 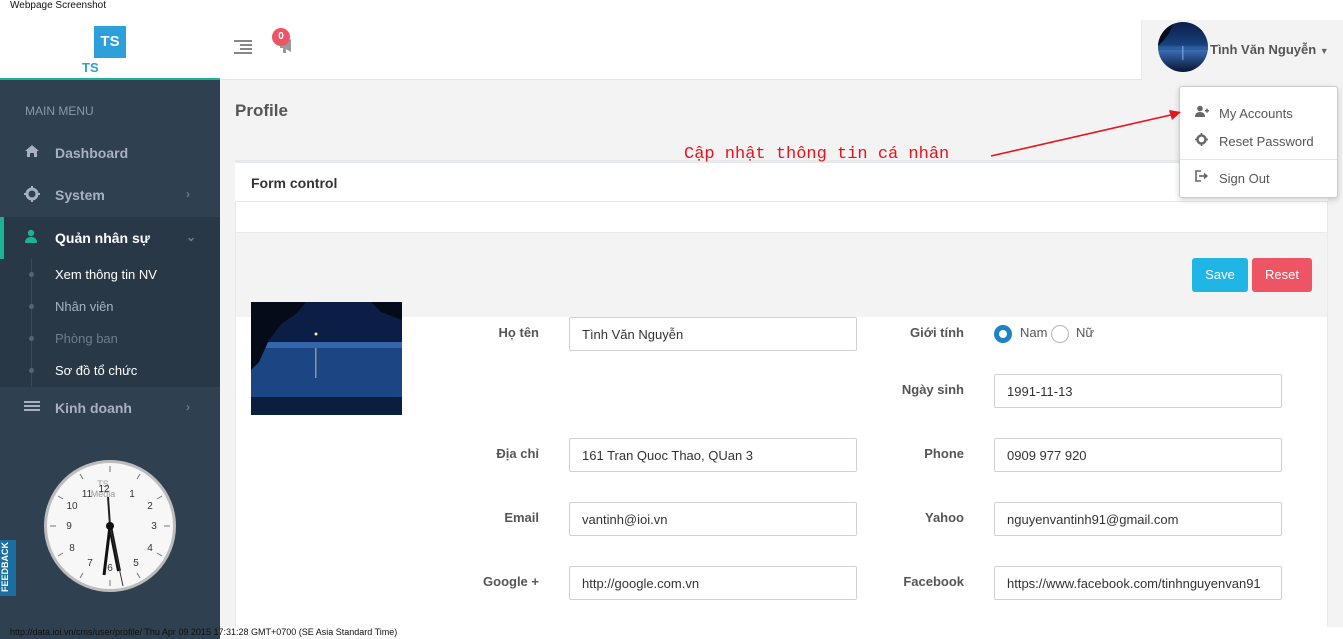 What do you see at coordinates (713, 334) in the screenshot?
I see `ho-ten-field: Tình Văn Nguyễn` at bounding box center [713, 334].